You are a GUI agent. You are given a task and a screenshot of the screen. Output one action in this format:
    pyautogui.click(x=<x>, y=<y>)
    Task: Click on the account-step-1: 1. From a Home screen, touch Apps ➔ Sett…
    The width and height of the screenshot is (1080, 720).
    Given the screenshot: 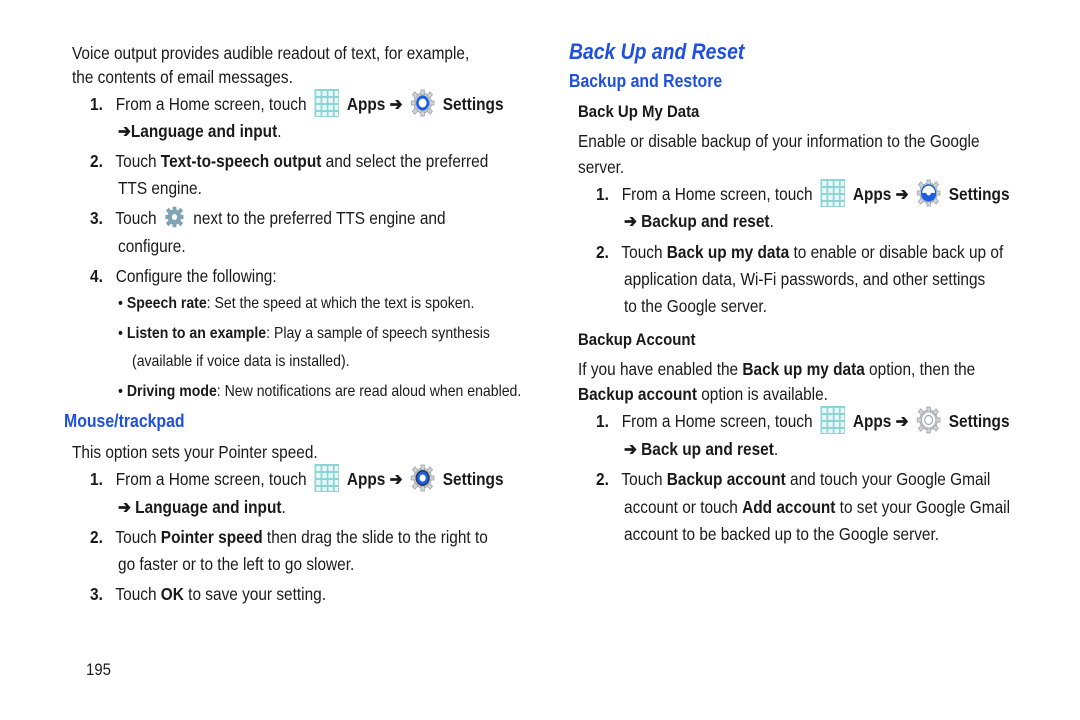 What is the action you would take?
    pyautogui.click(x=803, y=422)
    